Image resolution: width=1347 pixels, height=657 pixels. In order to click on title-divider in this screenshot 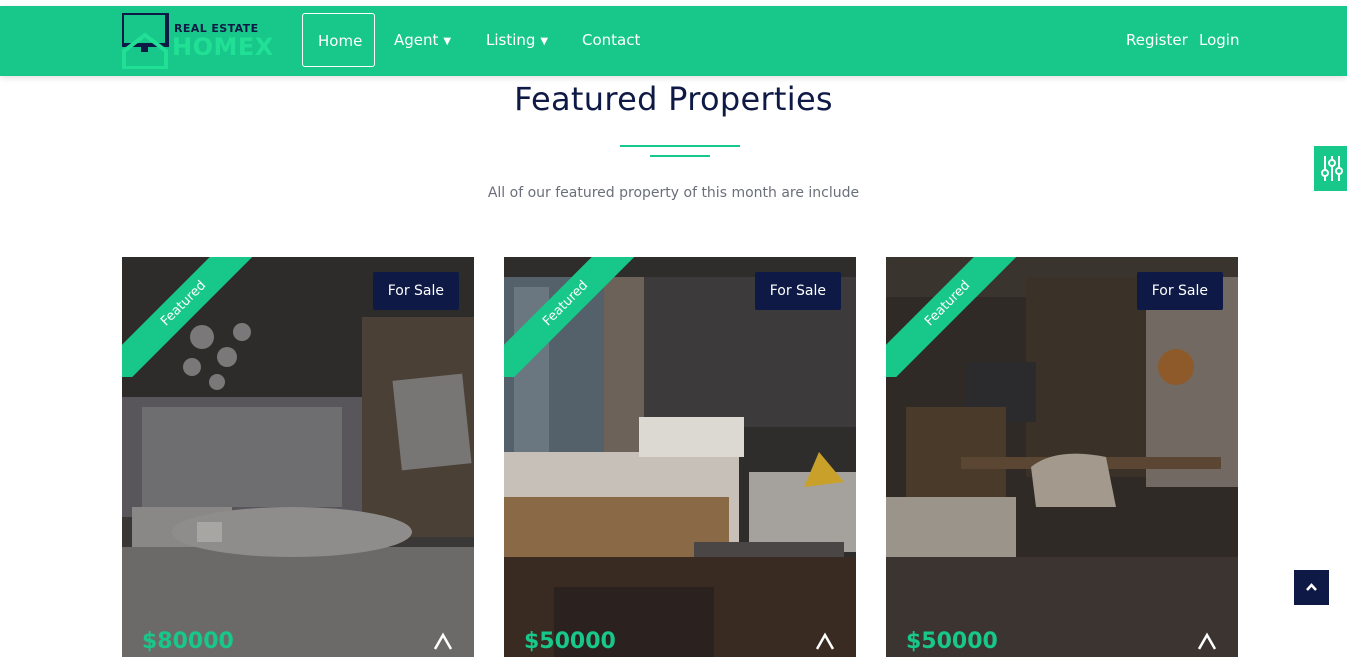, I will do `click(680, 146)`.